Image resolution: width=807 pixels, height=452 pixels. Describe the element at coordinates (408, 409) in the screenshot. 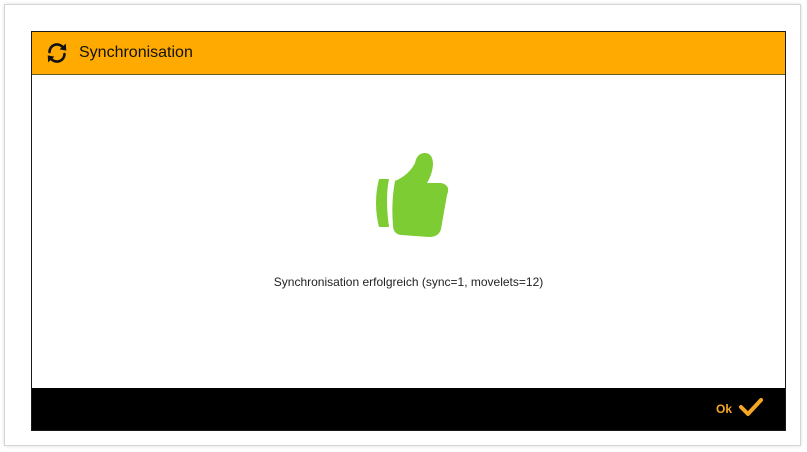

I see `dialog-footer: Ok` at that location.